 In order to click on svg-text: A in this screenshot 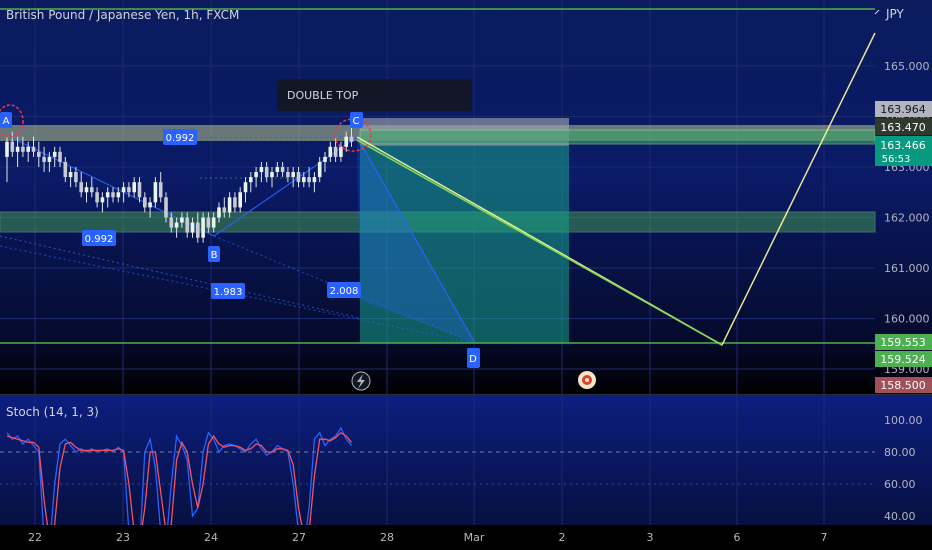, I will do `click(6, 121)`.